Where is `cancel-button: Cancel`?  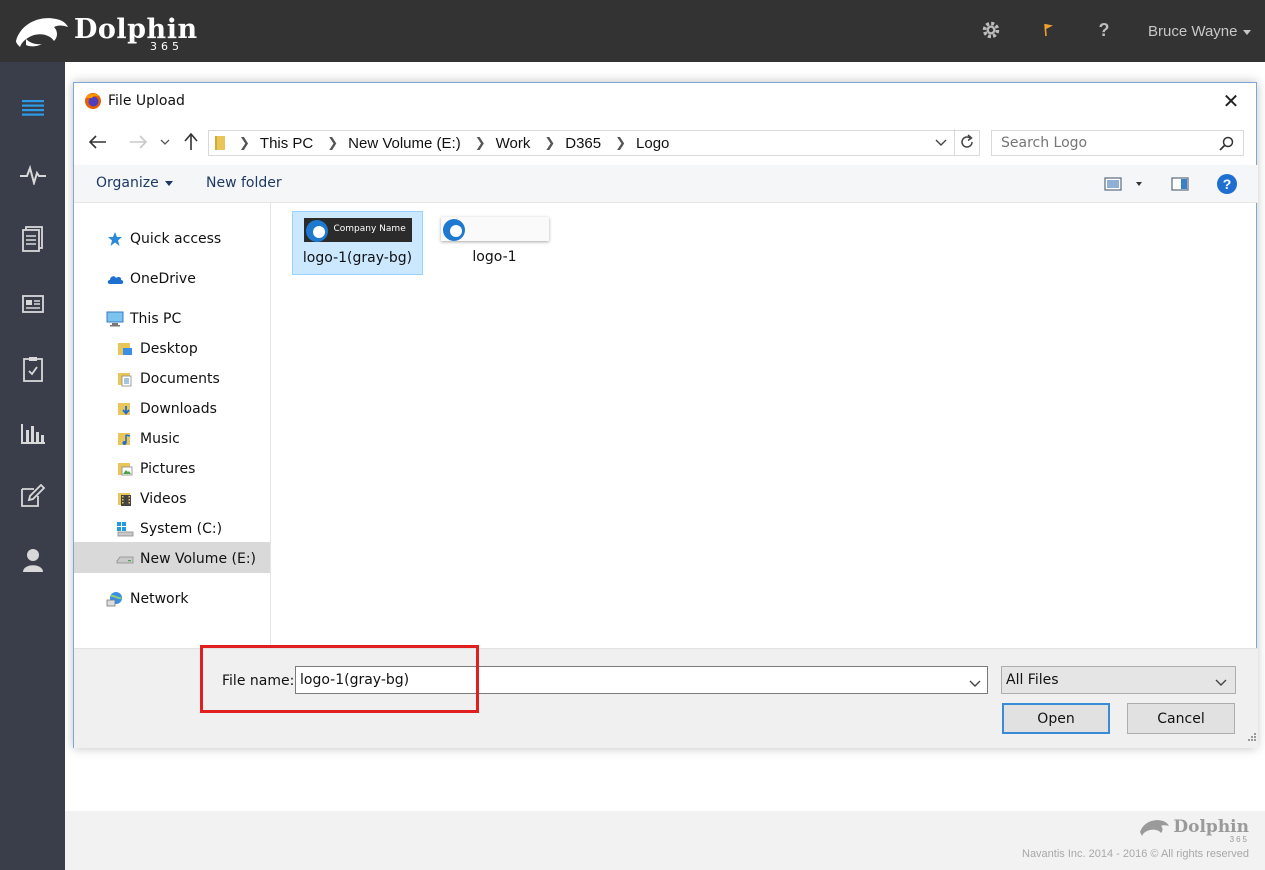 cancel-button: Cancel is located at coordinates (1181, 718).